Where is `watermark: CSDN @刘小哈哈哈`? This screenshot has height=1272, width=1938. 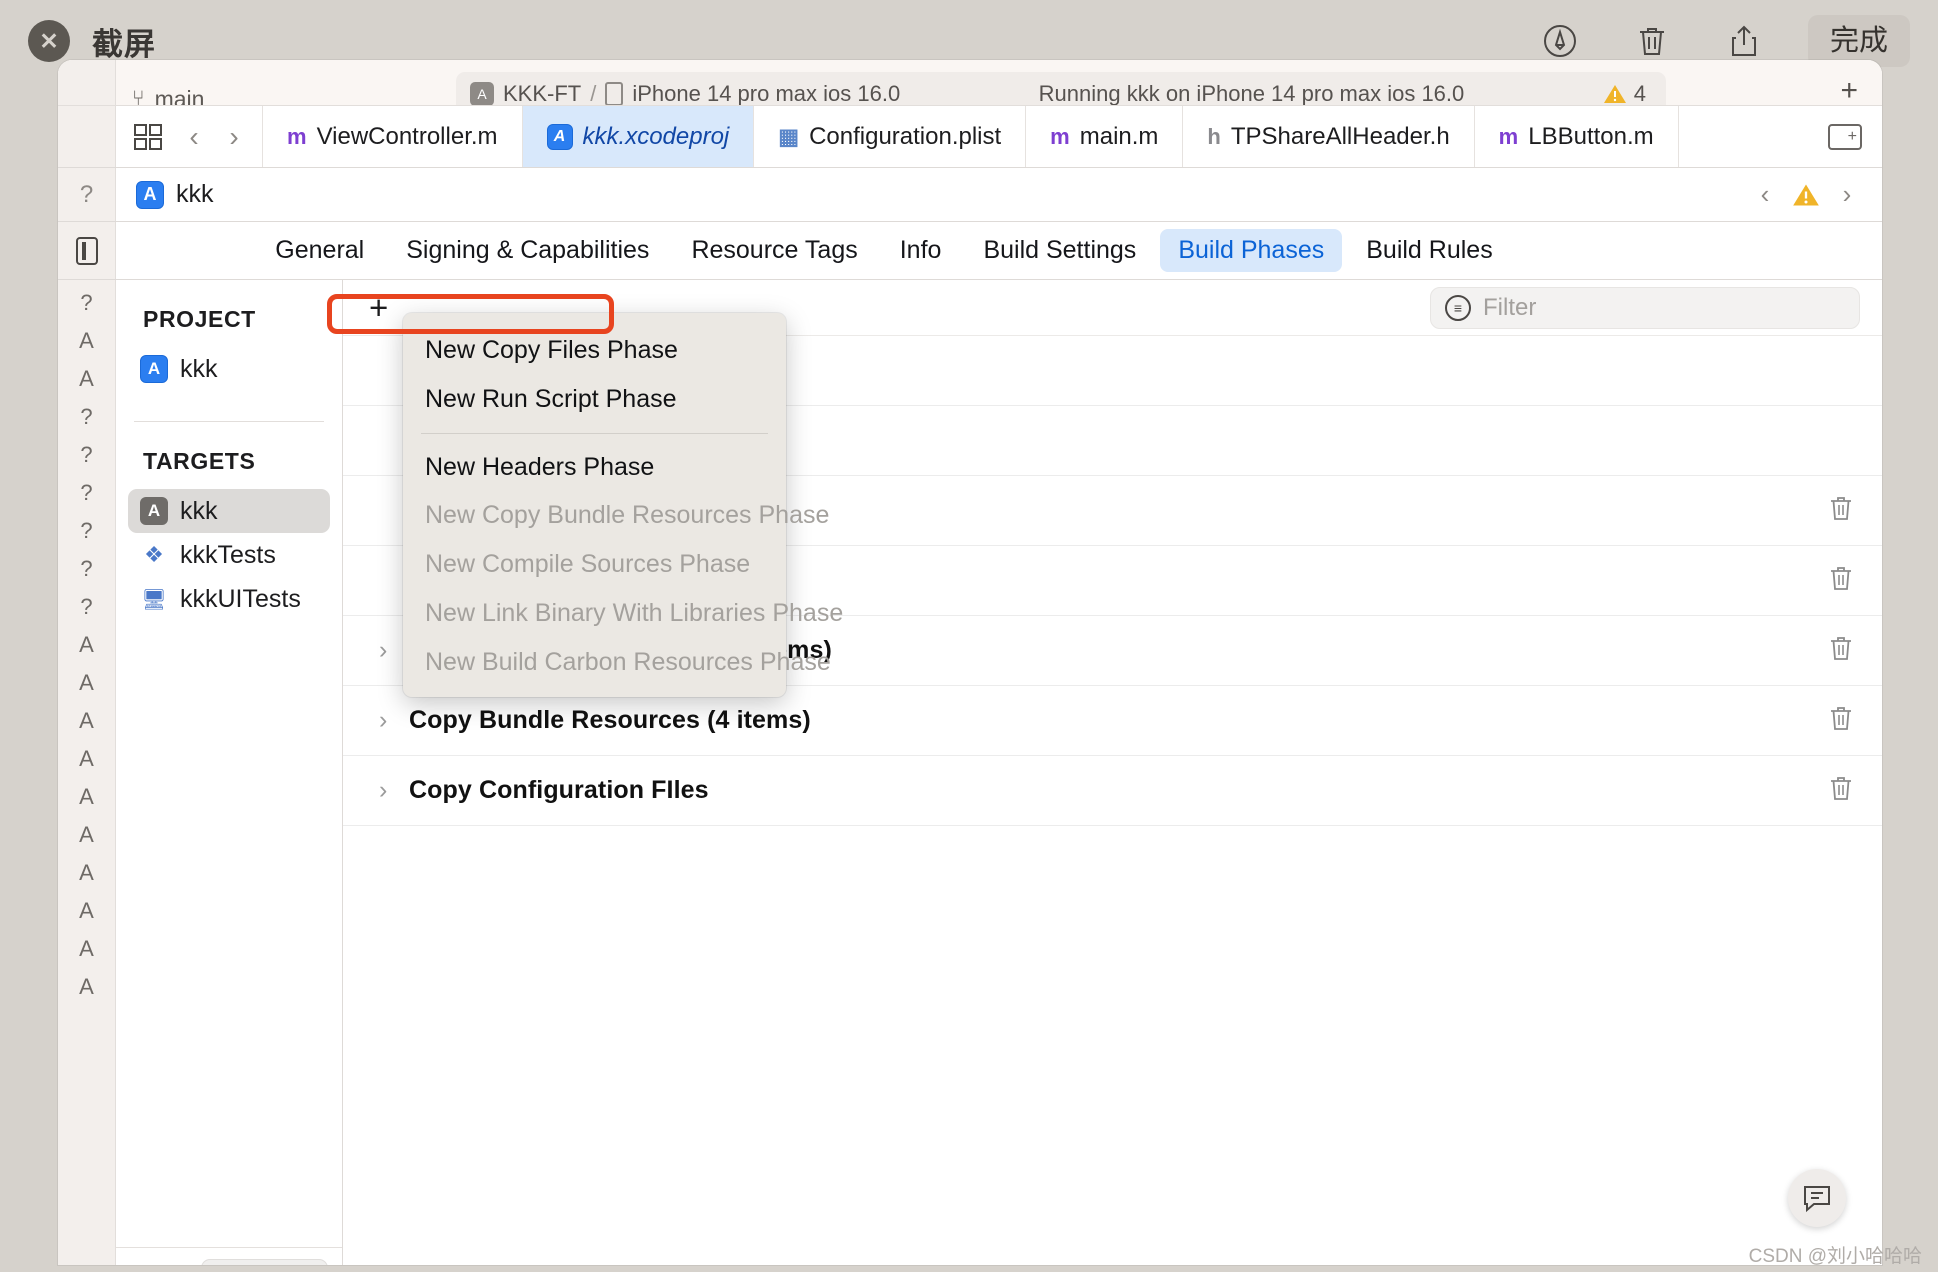
watermark: CSDN @刘小哈哈哈 is located at coordinates (1835, 1256).